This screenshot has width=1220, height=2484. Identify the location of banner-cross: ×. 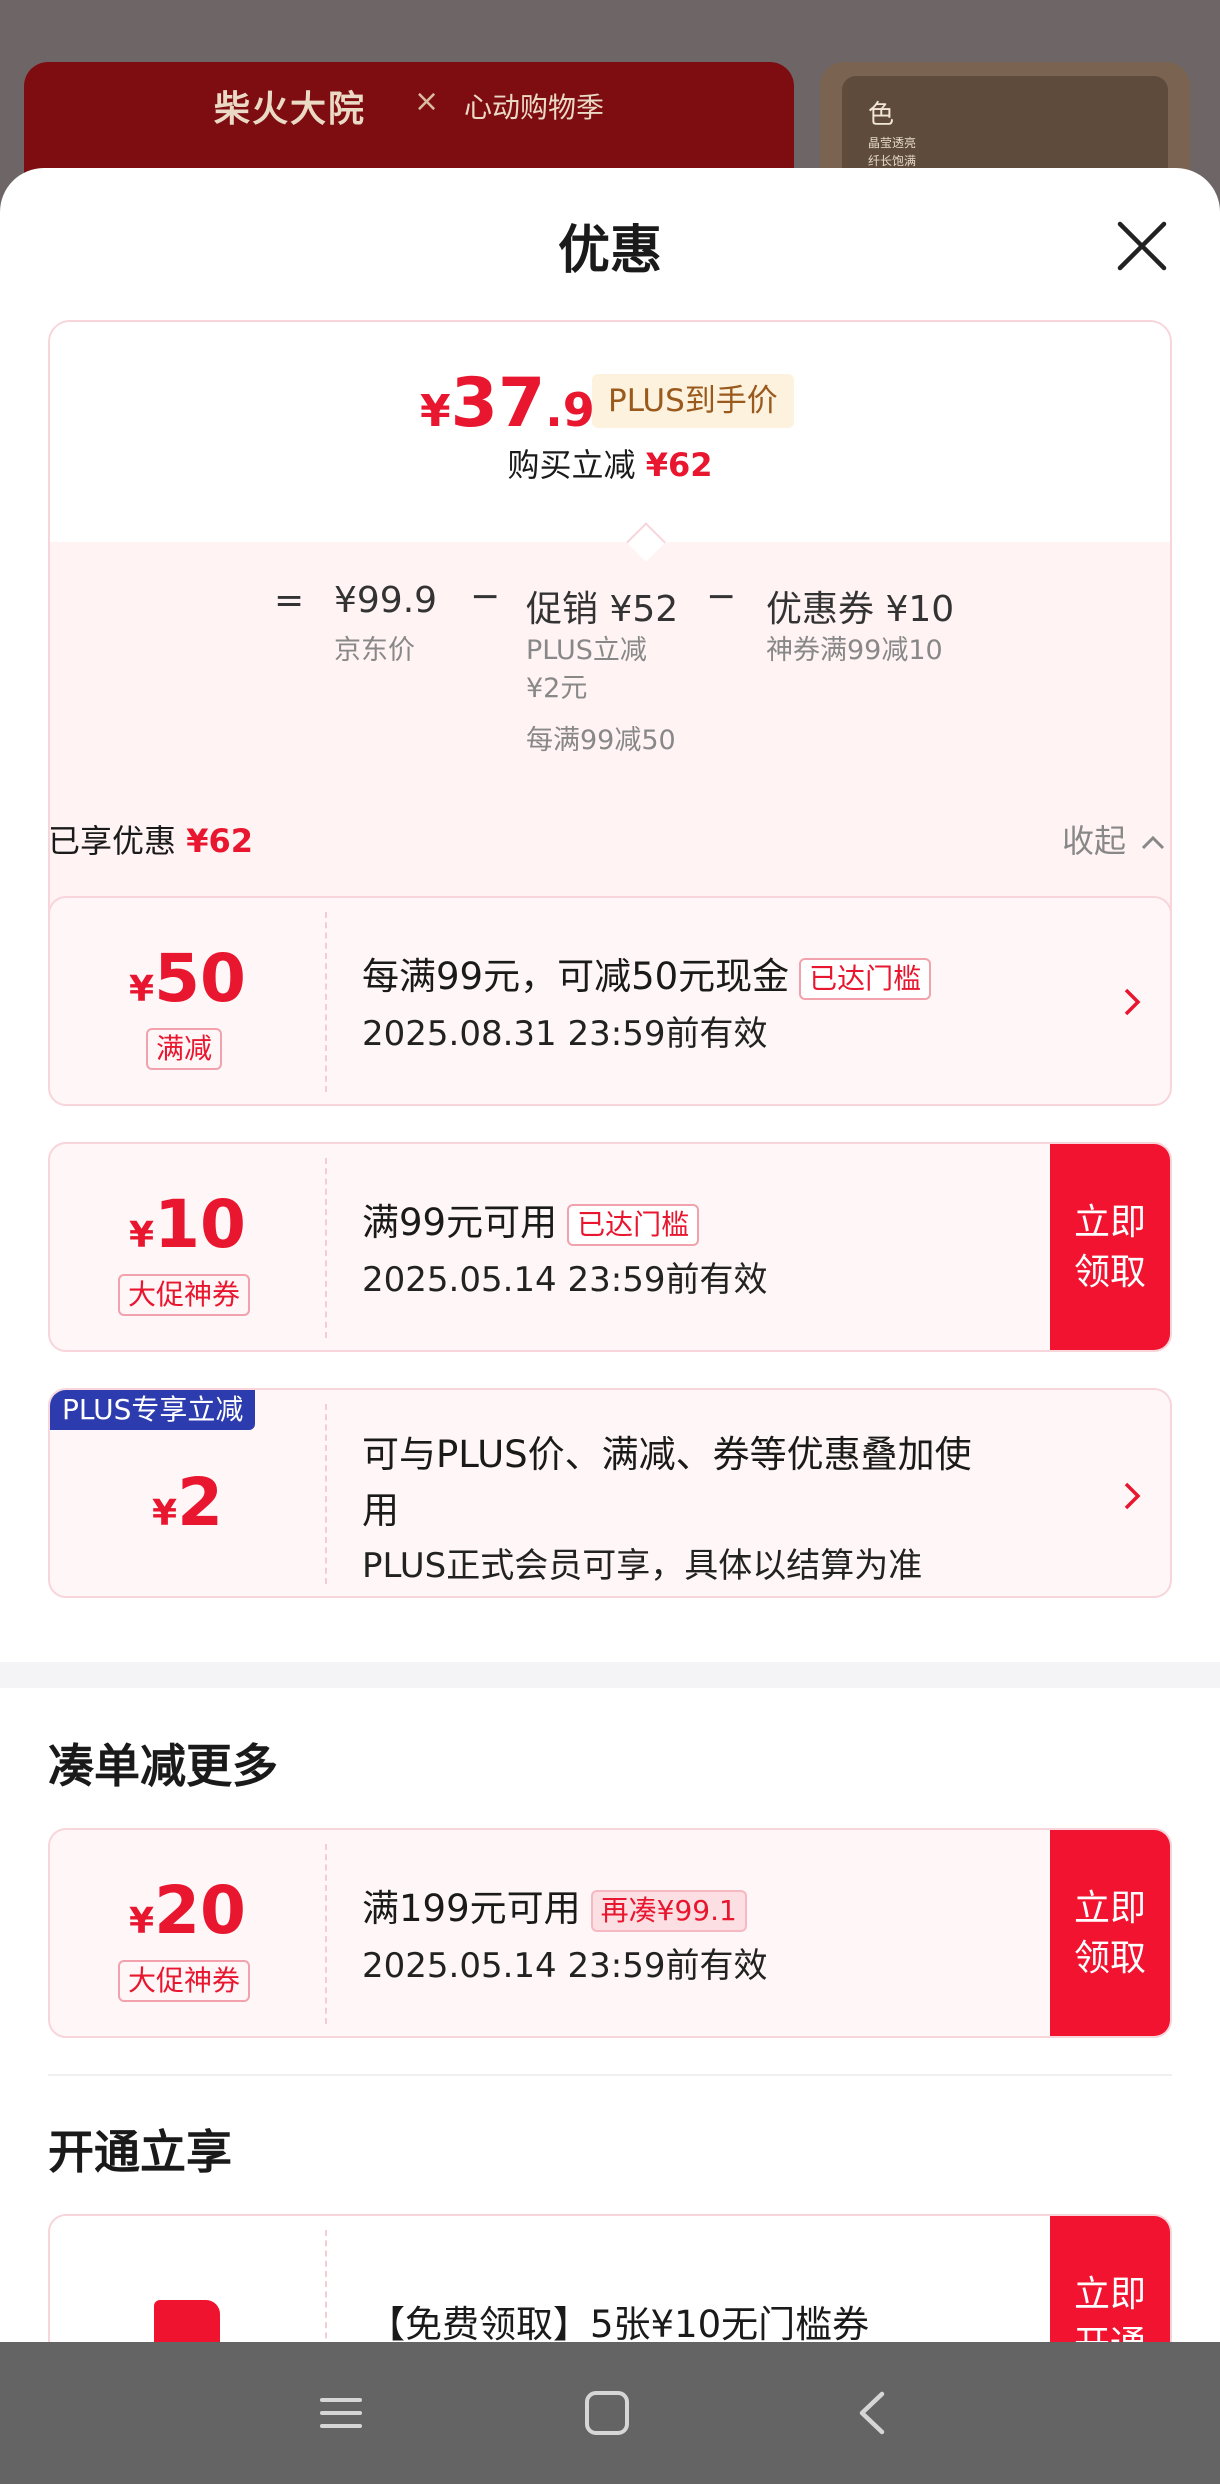
(427, 101).